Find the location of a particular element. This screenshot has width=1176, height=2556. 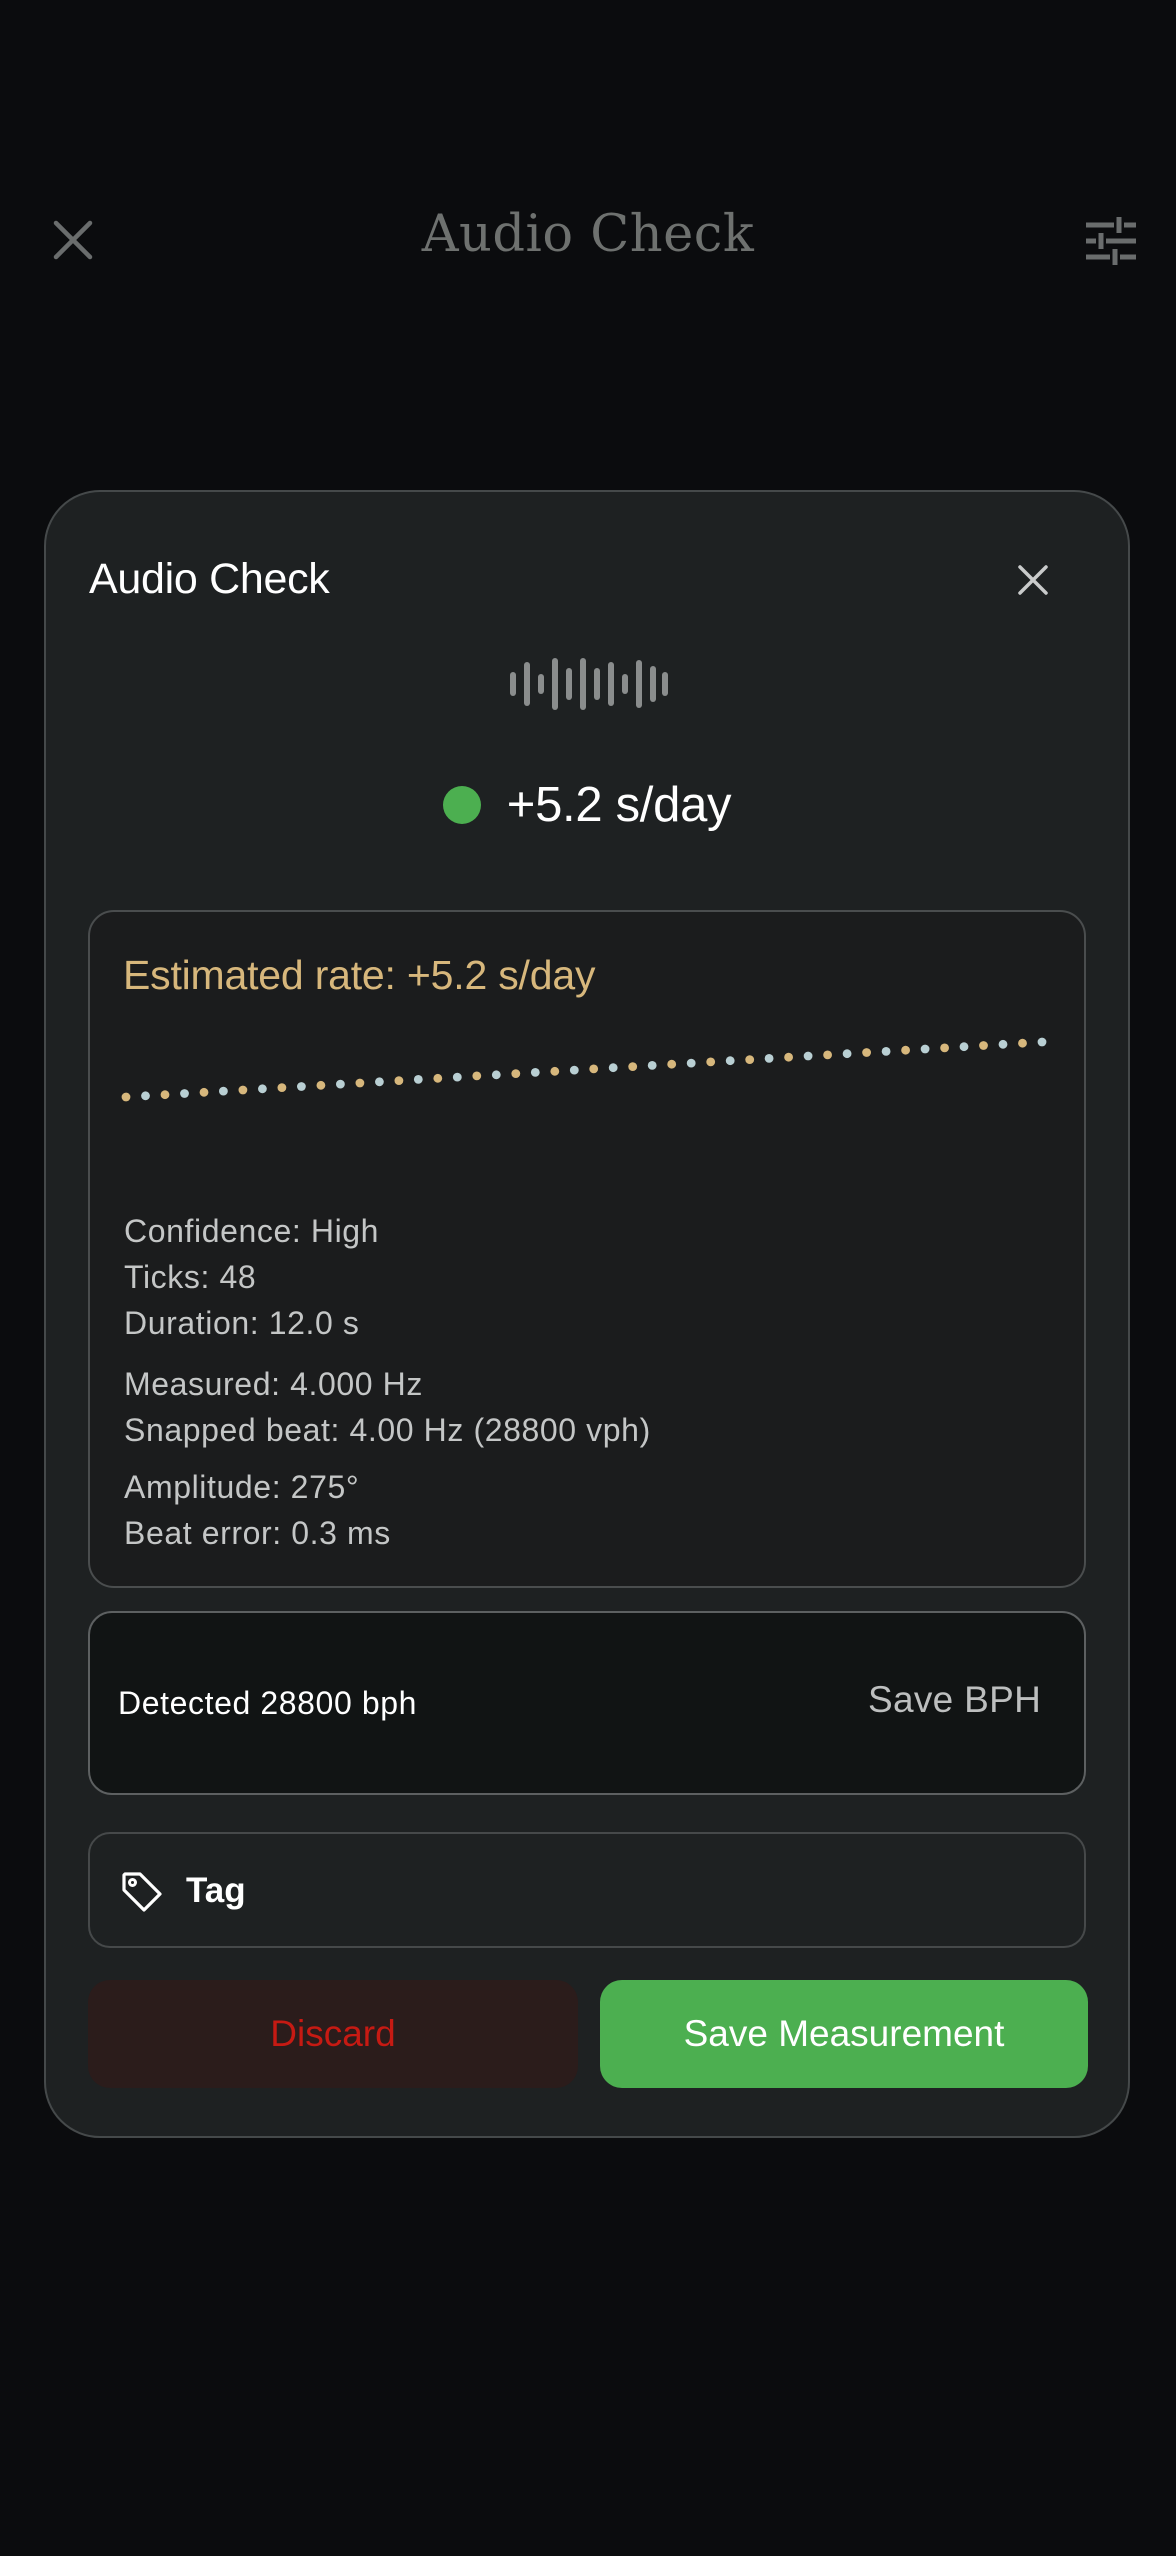

rate-readout: +5.2 s/day is located at coordinates (587, 805).